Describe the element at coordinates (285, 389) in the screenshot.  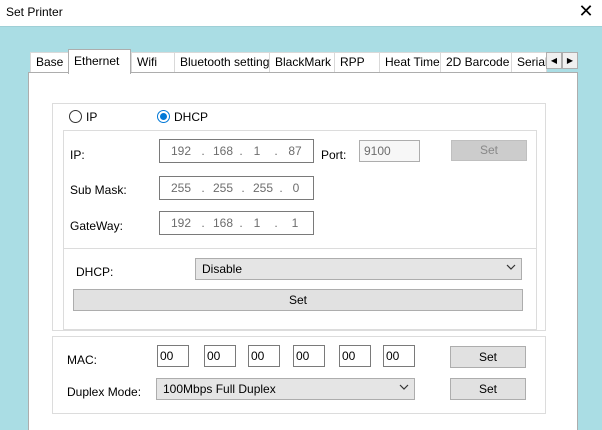
I see `duplex-mode-select: 100Mbps Full Duplex` at that location.